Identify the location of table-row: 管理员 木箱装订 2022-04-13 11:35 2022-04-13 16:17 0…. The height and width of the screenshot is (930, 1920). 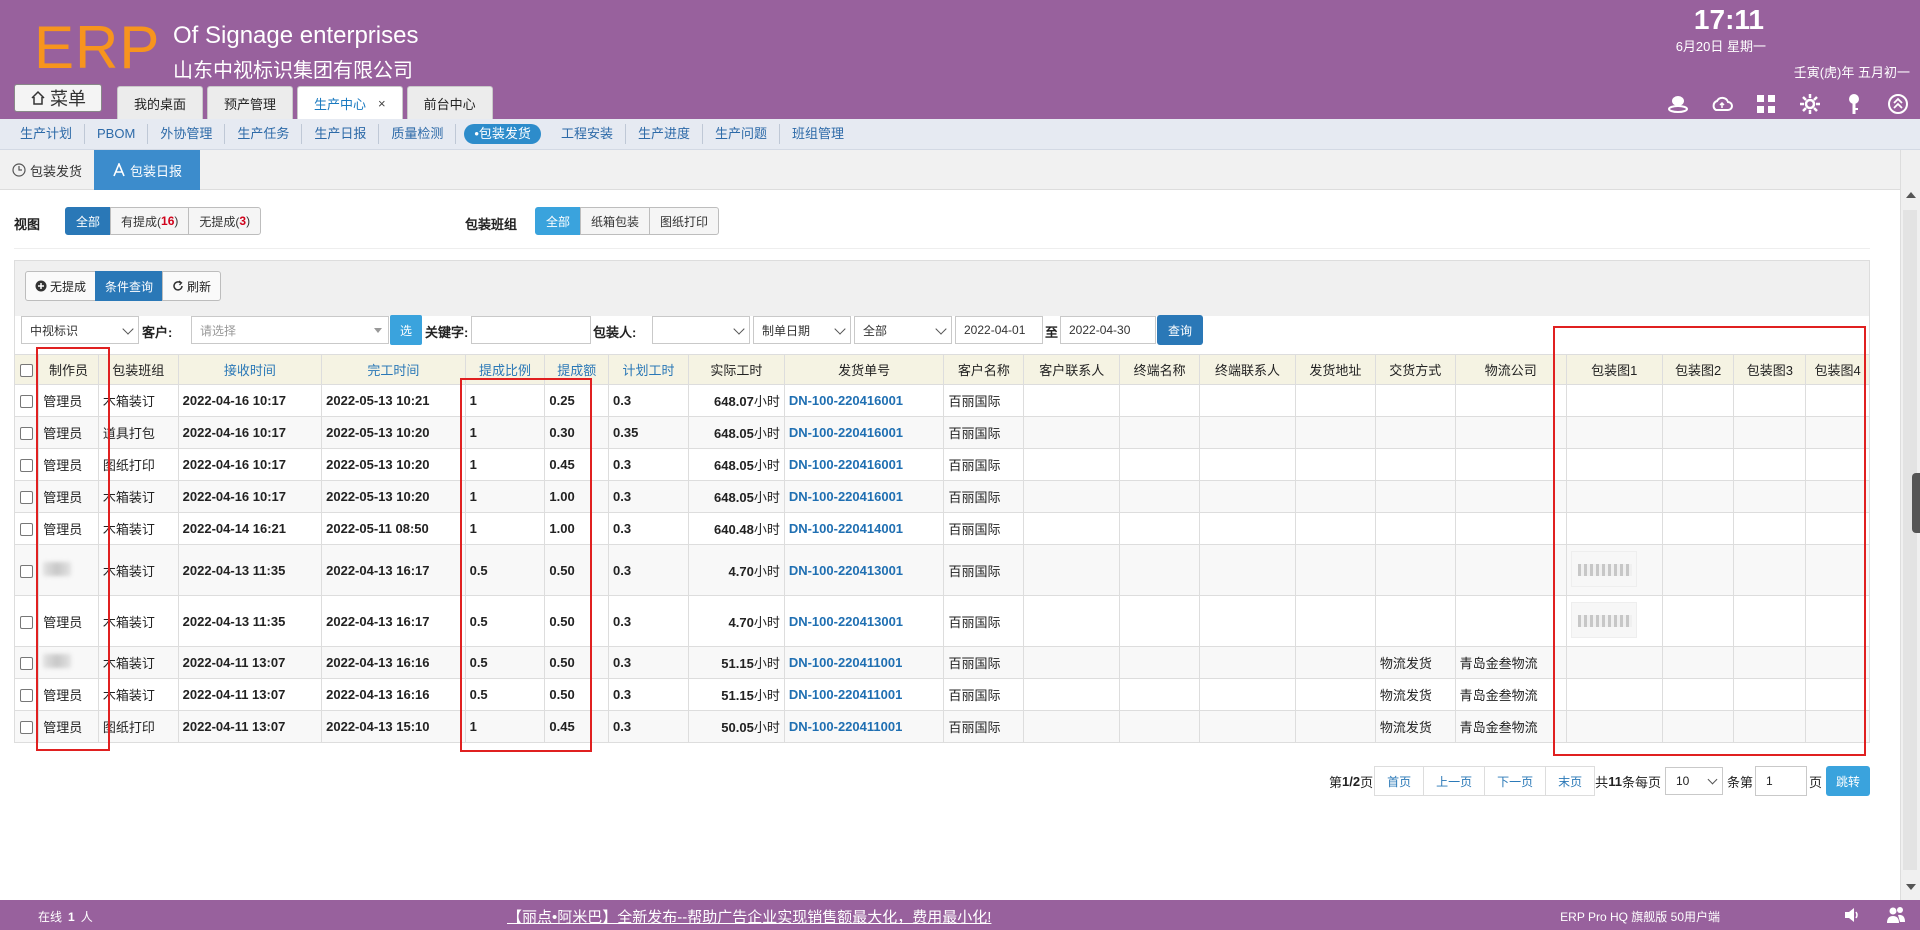
(941, 621).